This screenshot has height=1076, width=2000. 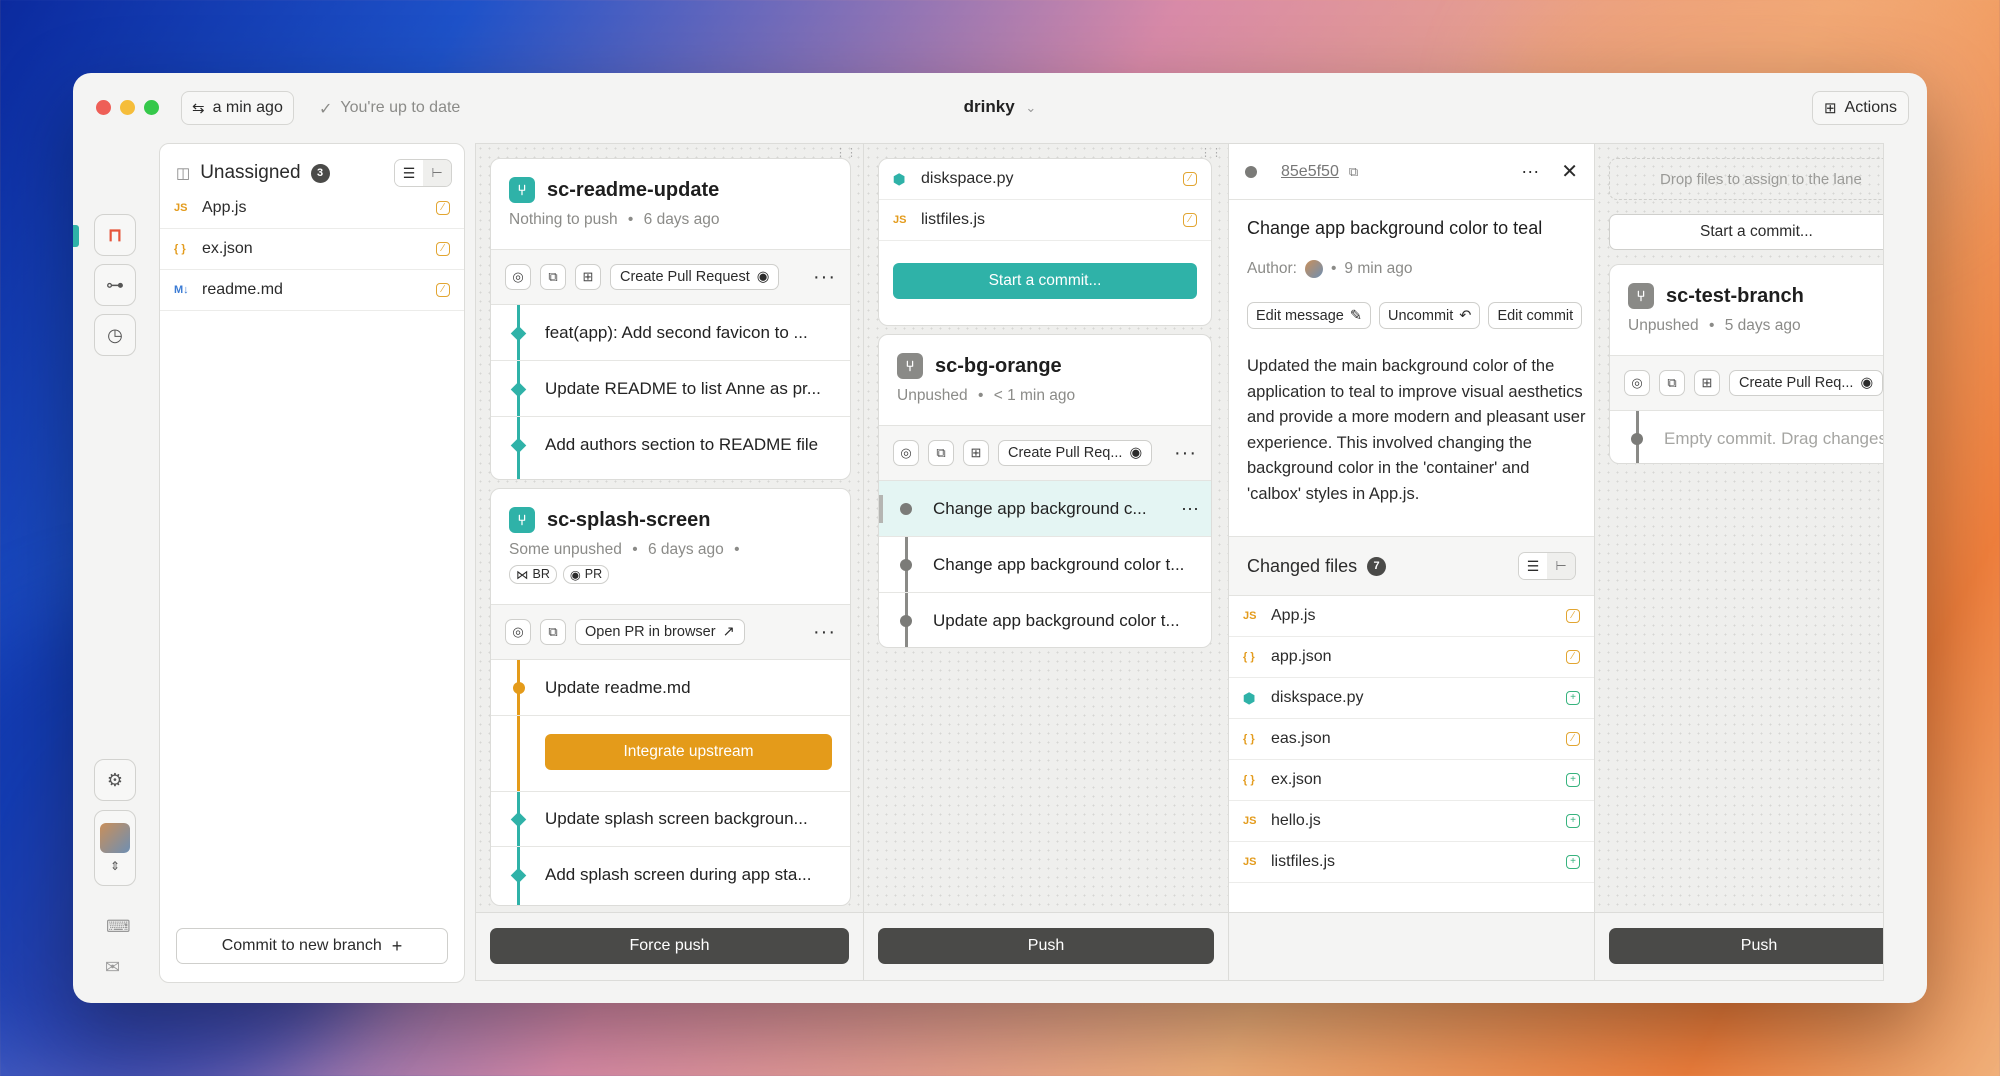 What do you see at coordinates (614, 219) in the screenshot?
I see `branch-status: Nothing to push • 6 days ago` at bounding box center [614, 219].